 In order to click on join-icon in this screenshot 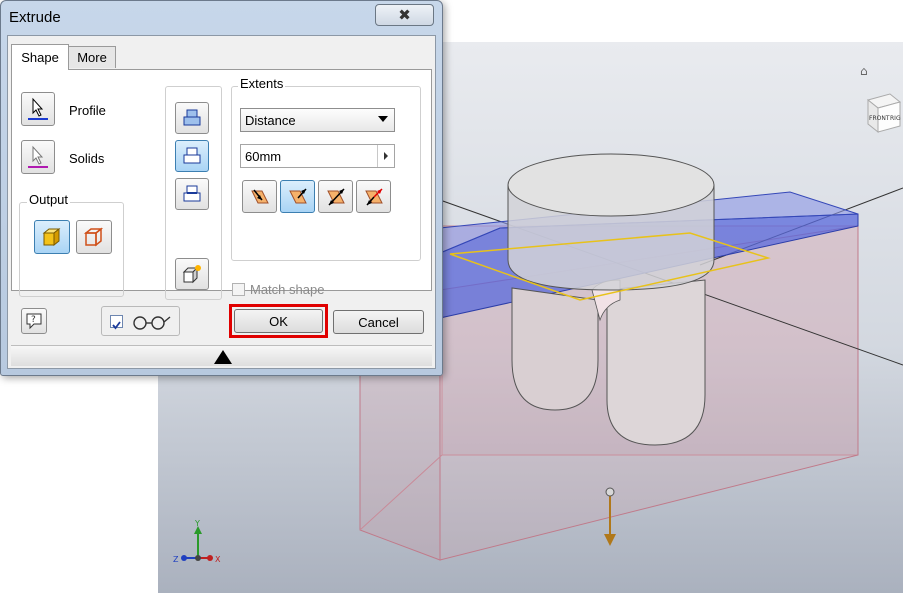, I will do `click(192, 117)`.